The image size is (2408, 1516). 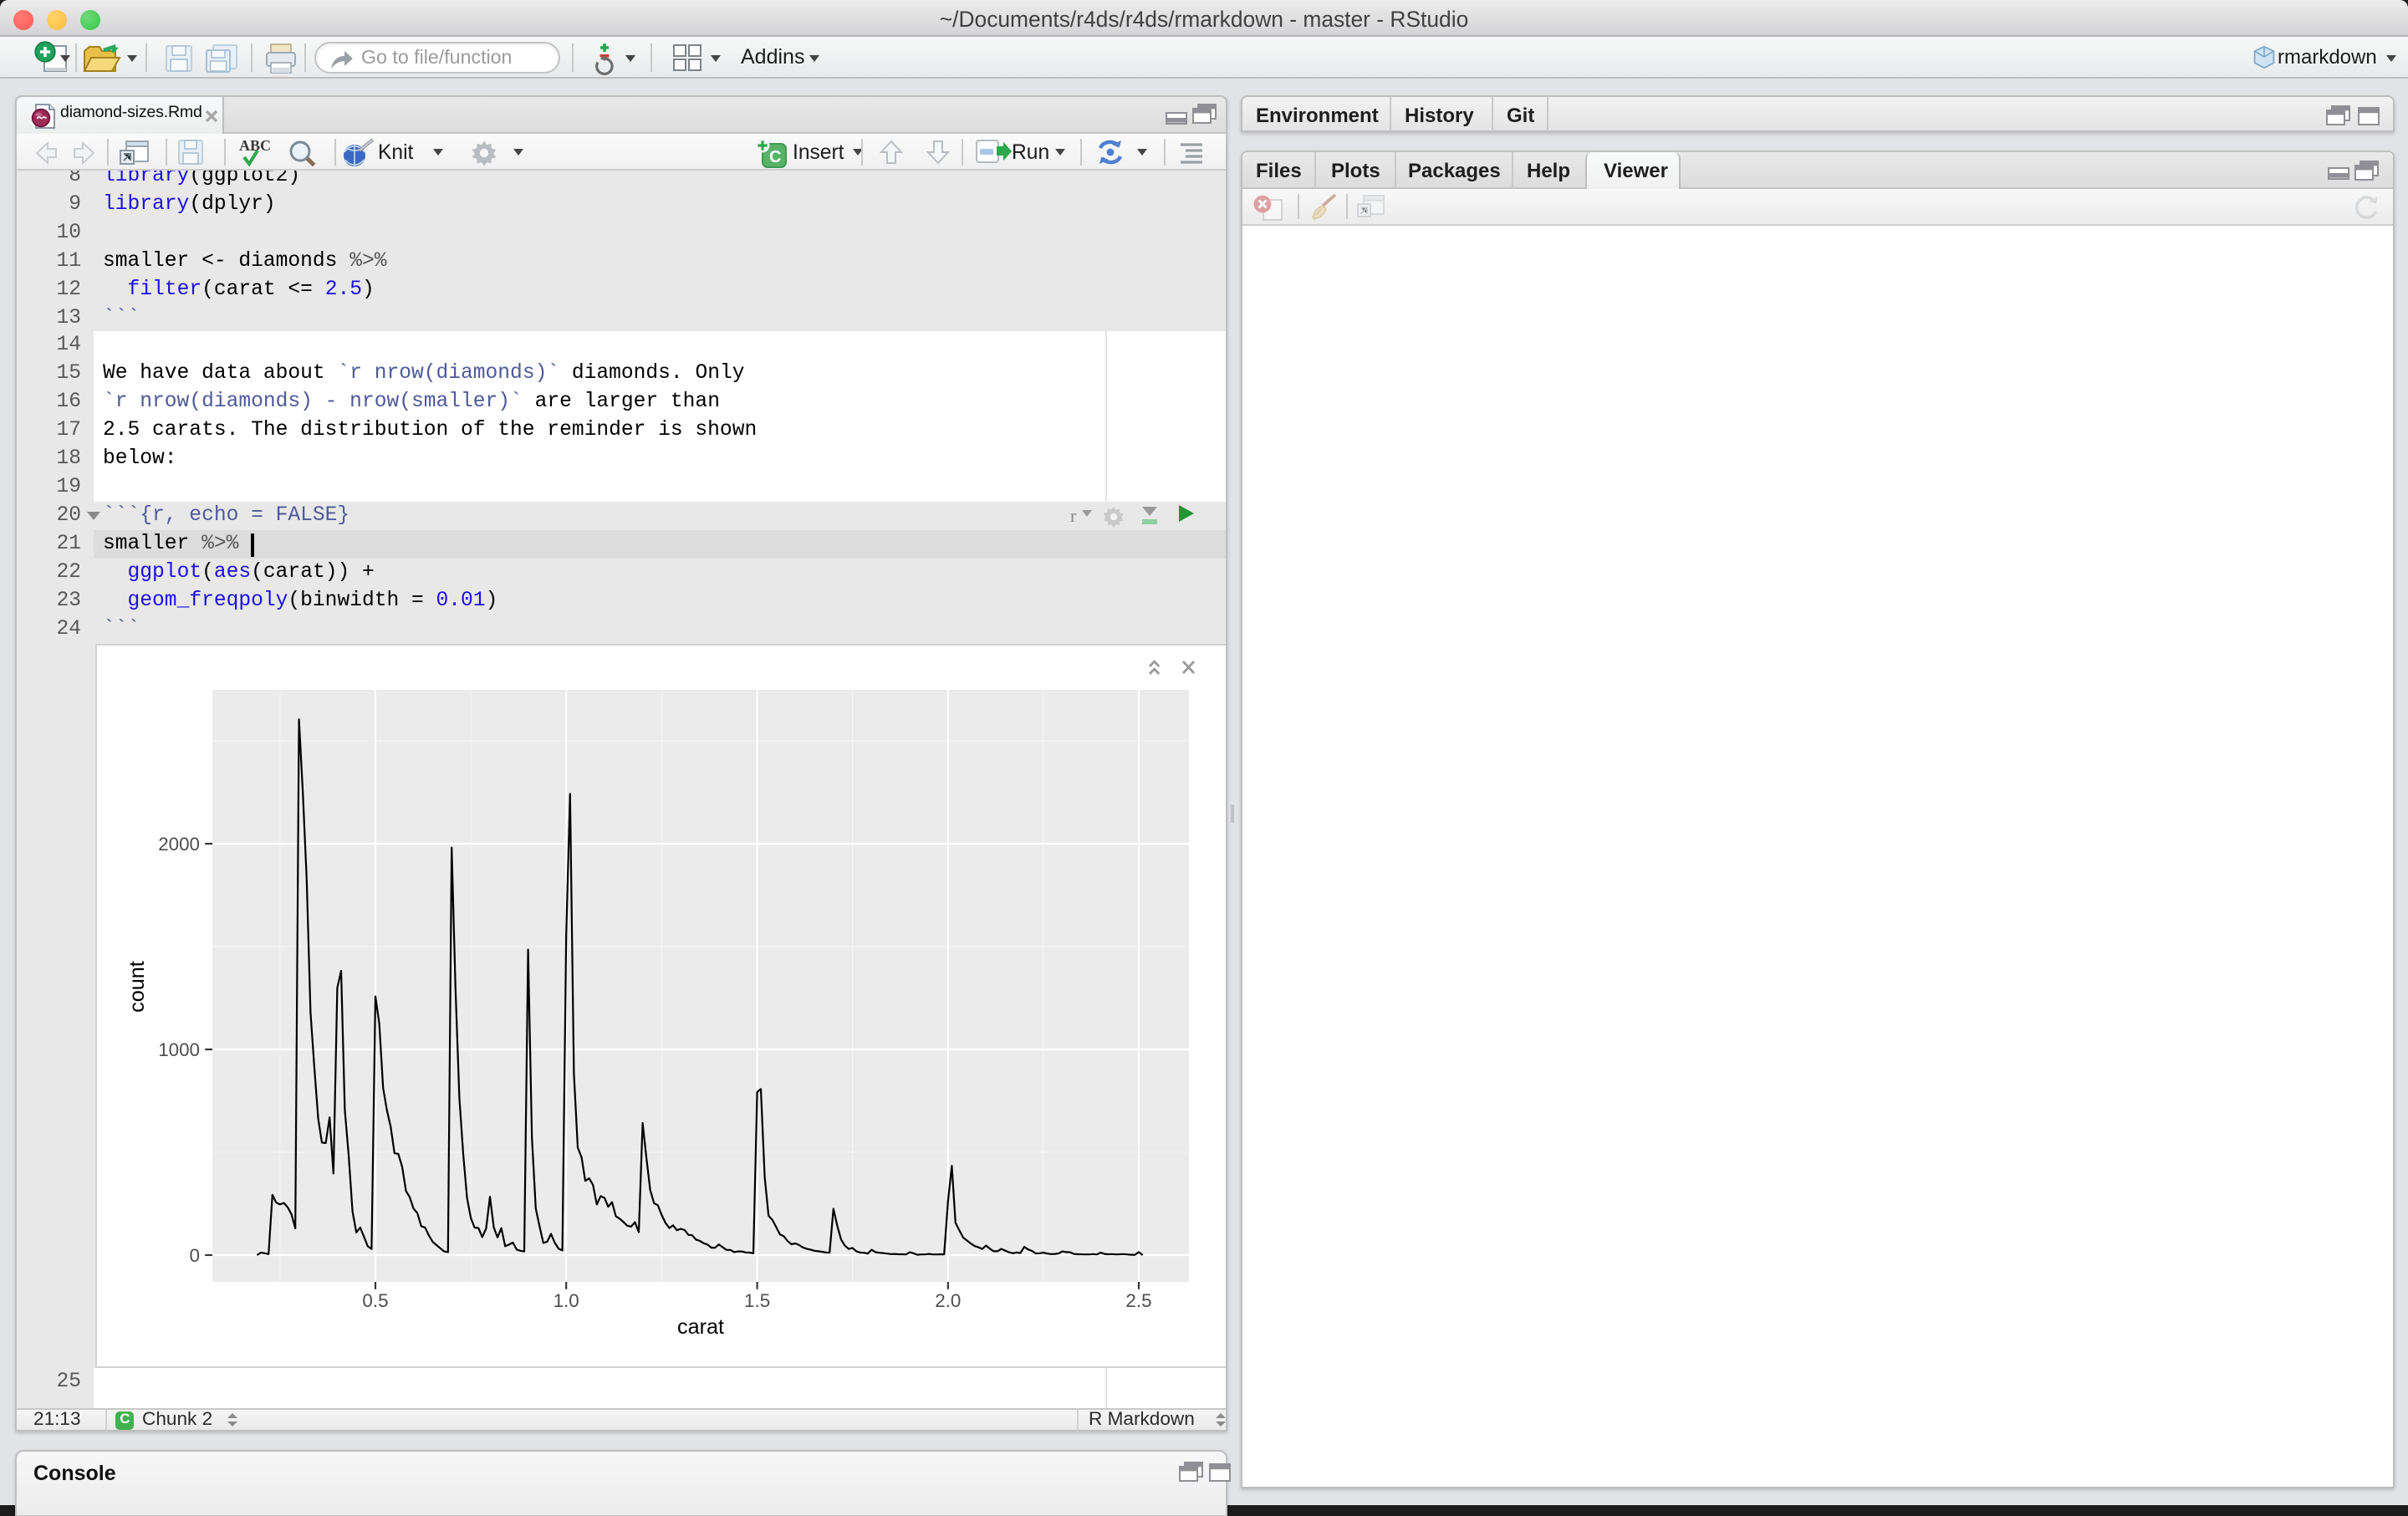 What do you see at coordinates (756, 1300) in the screenshot?
I see `svg-text: 1.5` at bounding box center [756, 1300].